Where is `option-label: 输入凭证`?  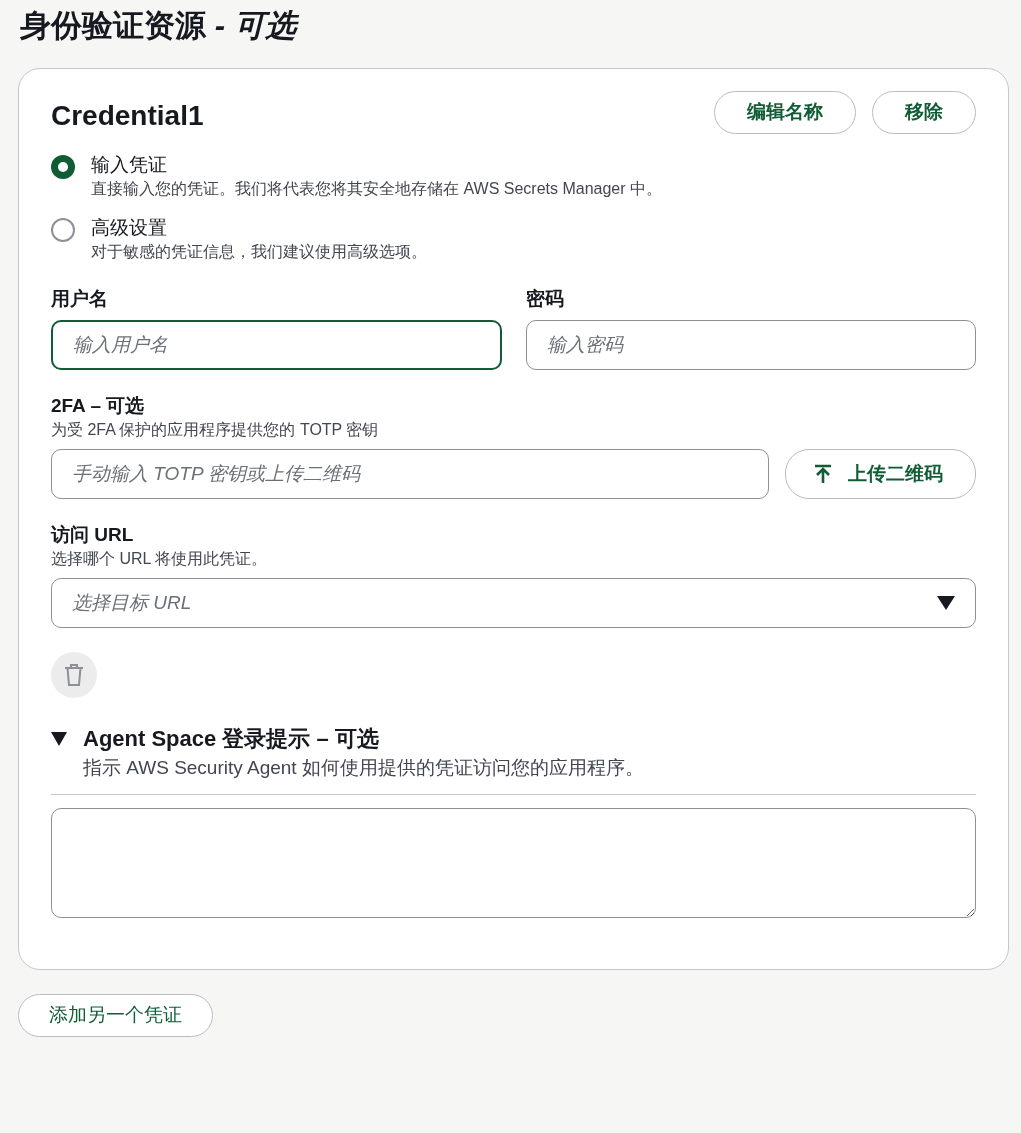 option-label: 输入凭证 is located at coordinates (129, 165).